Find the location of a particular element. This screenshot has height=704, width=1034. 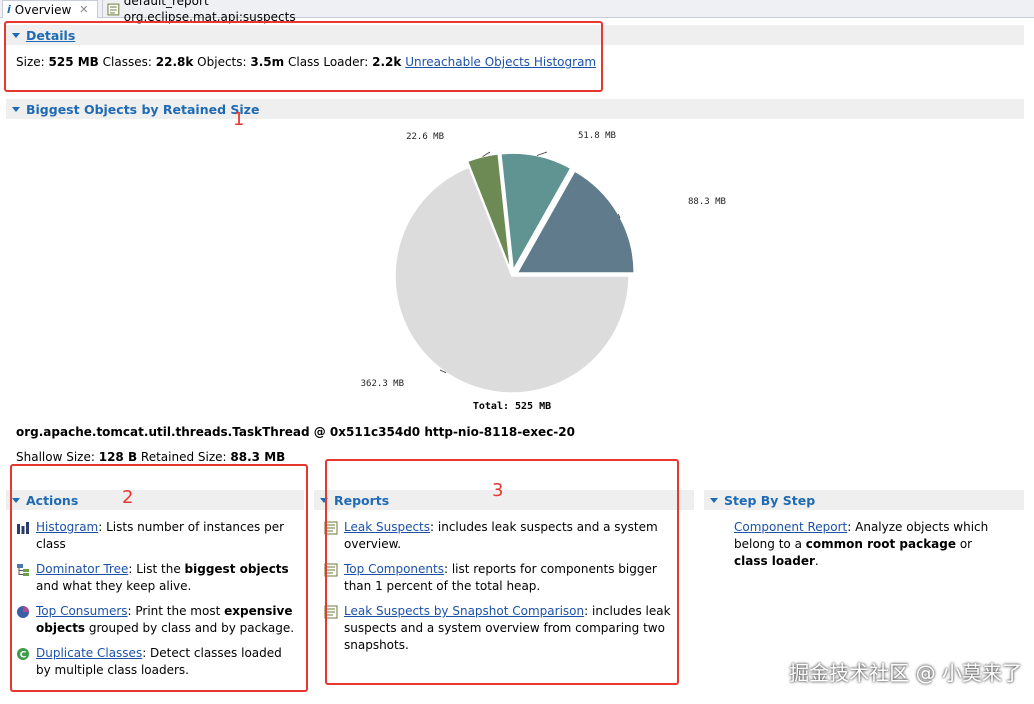

details-section-header: Details is located at coordinates (515, 35).